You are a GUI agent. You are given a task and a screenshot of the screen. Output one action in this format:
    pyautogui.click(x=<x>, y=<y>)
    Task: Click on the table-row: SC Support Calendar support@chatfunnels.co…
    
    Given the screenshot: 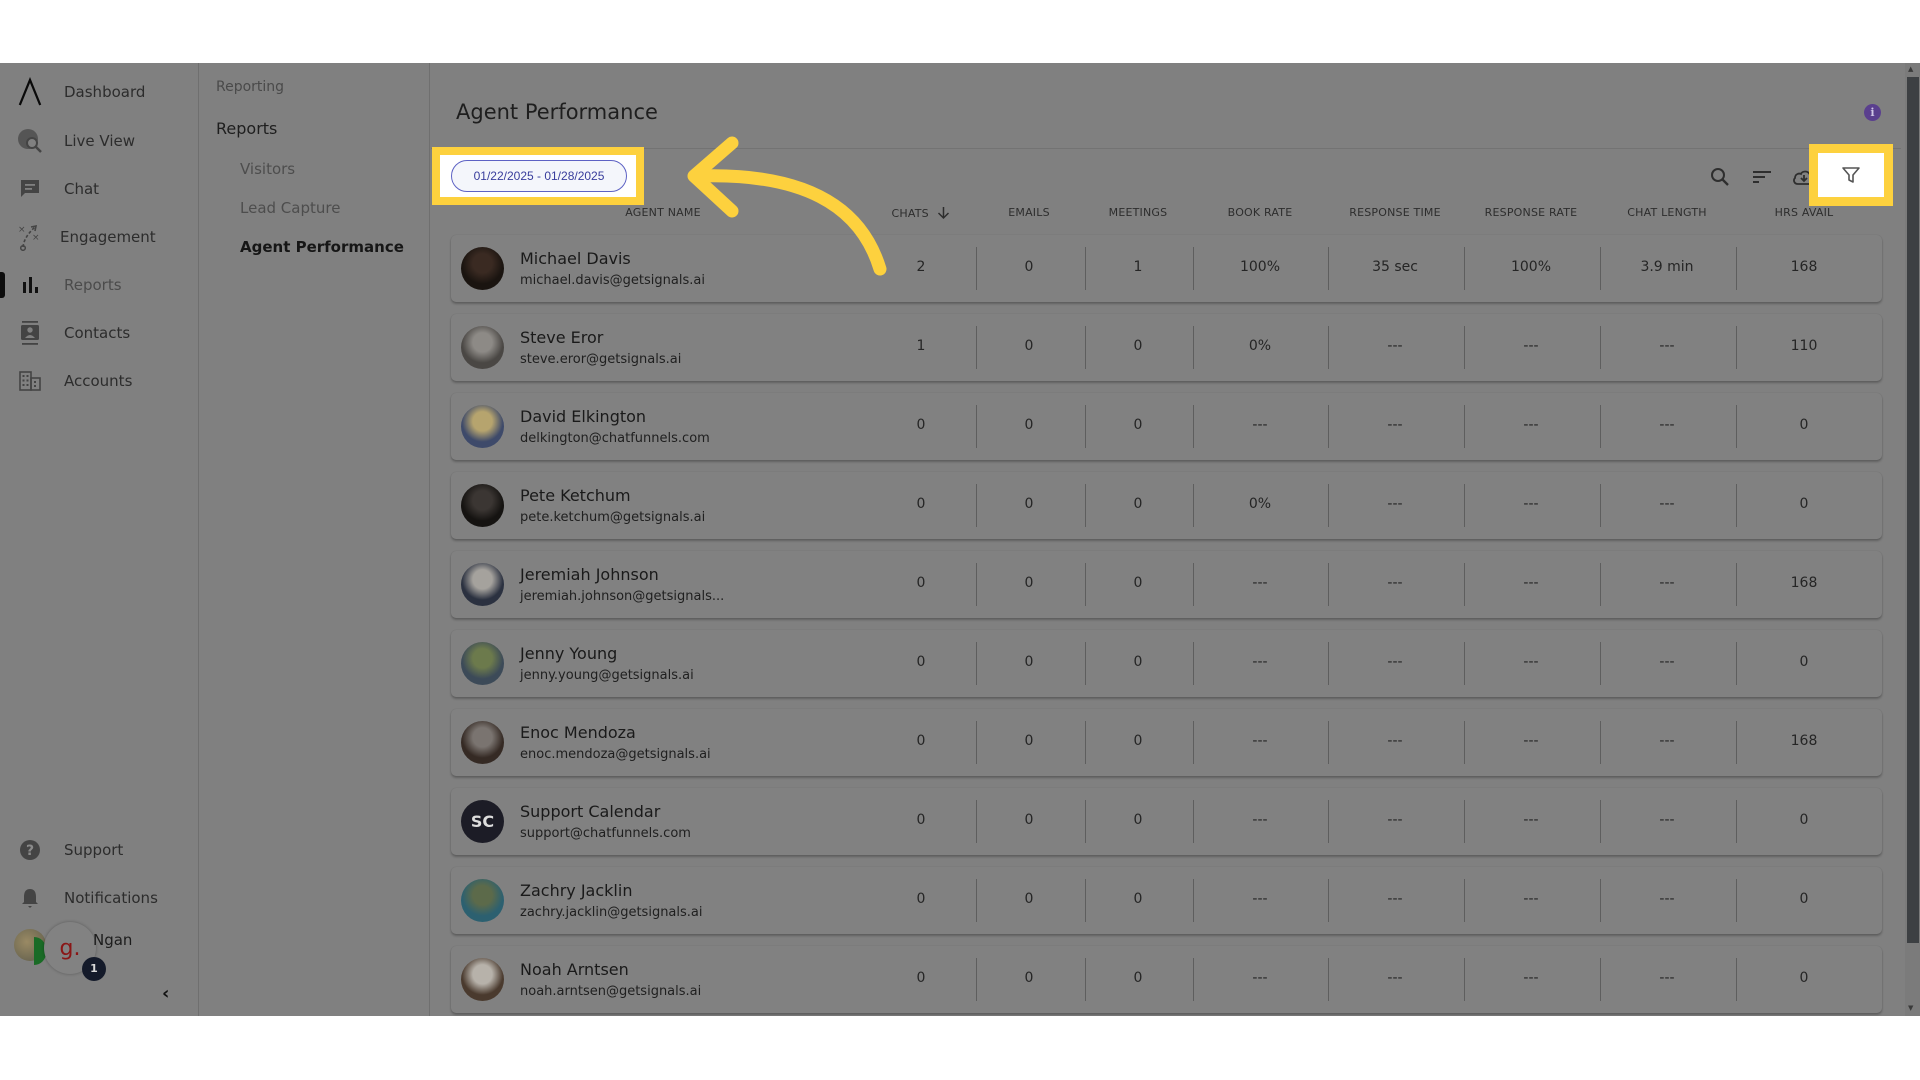 What is the action you would take?
    pyautogui.click(x=1166, y=821)
    